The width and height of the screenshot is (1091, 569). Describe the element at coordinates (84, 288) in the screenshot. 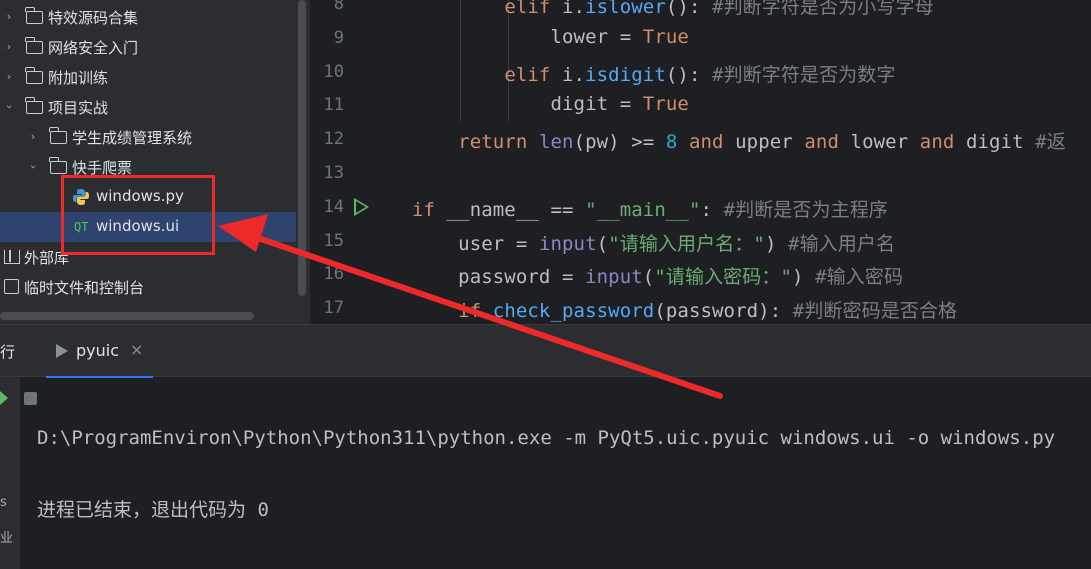

I see `tree-item-label: 临时文件和控制台` at that location.